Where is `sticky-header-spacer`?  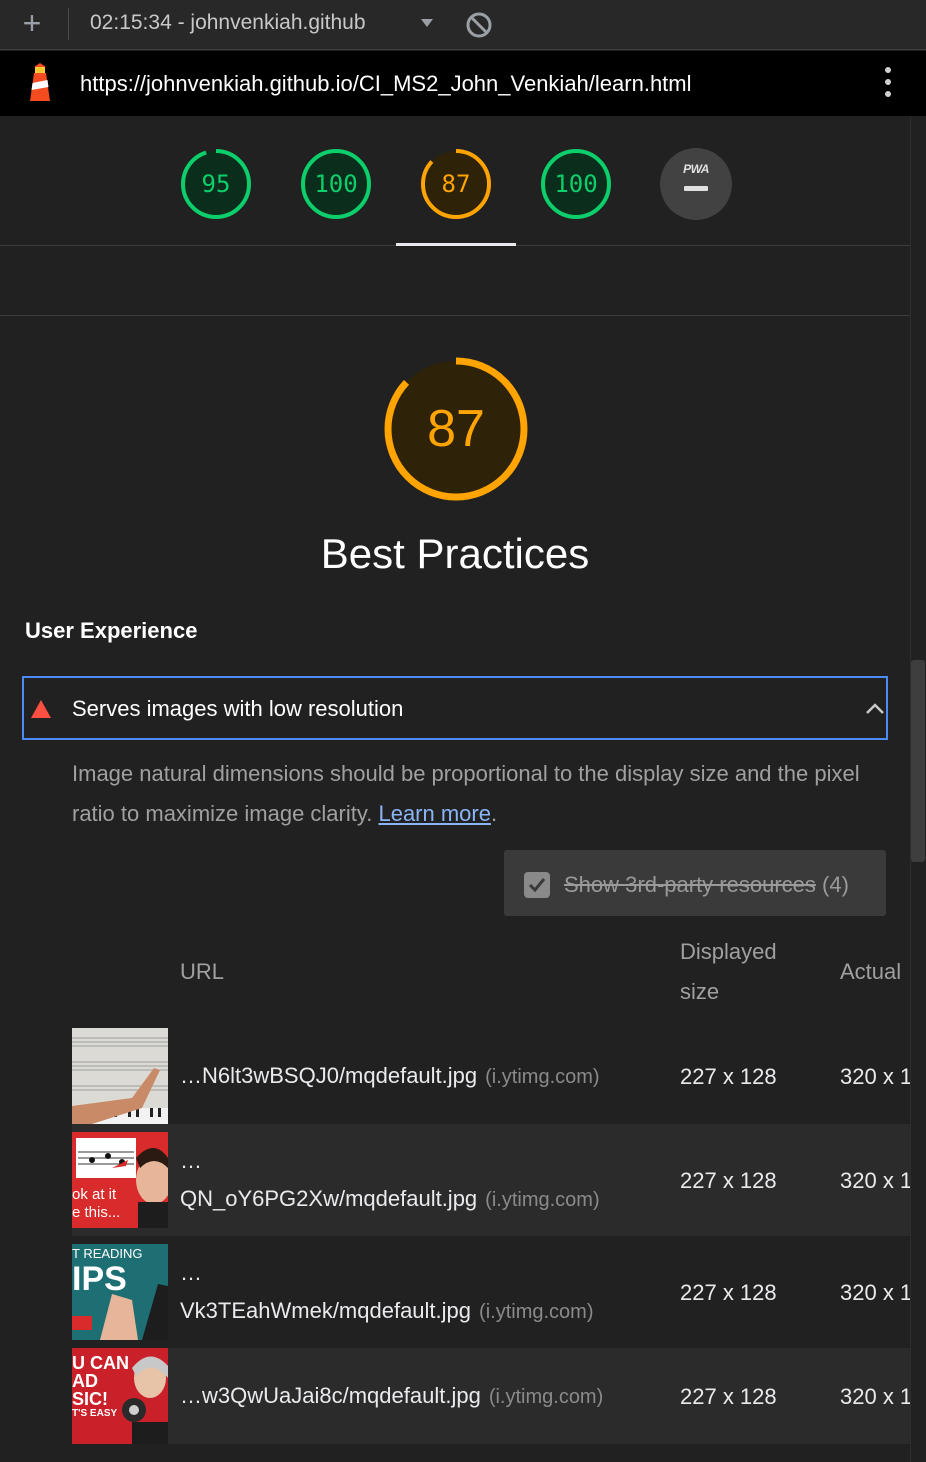
sticky-header-spacer is located at coordinates (455, 281).